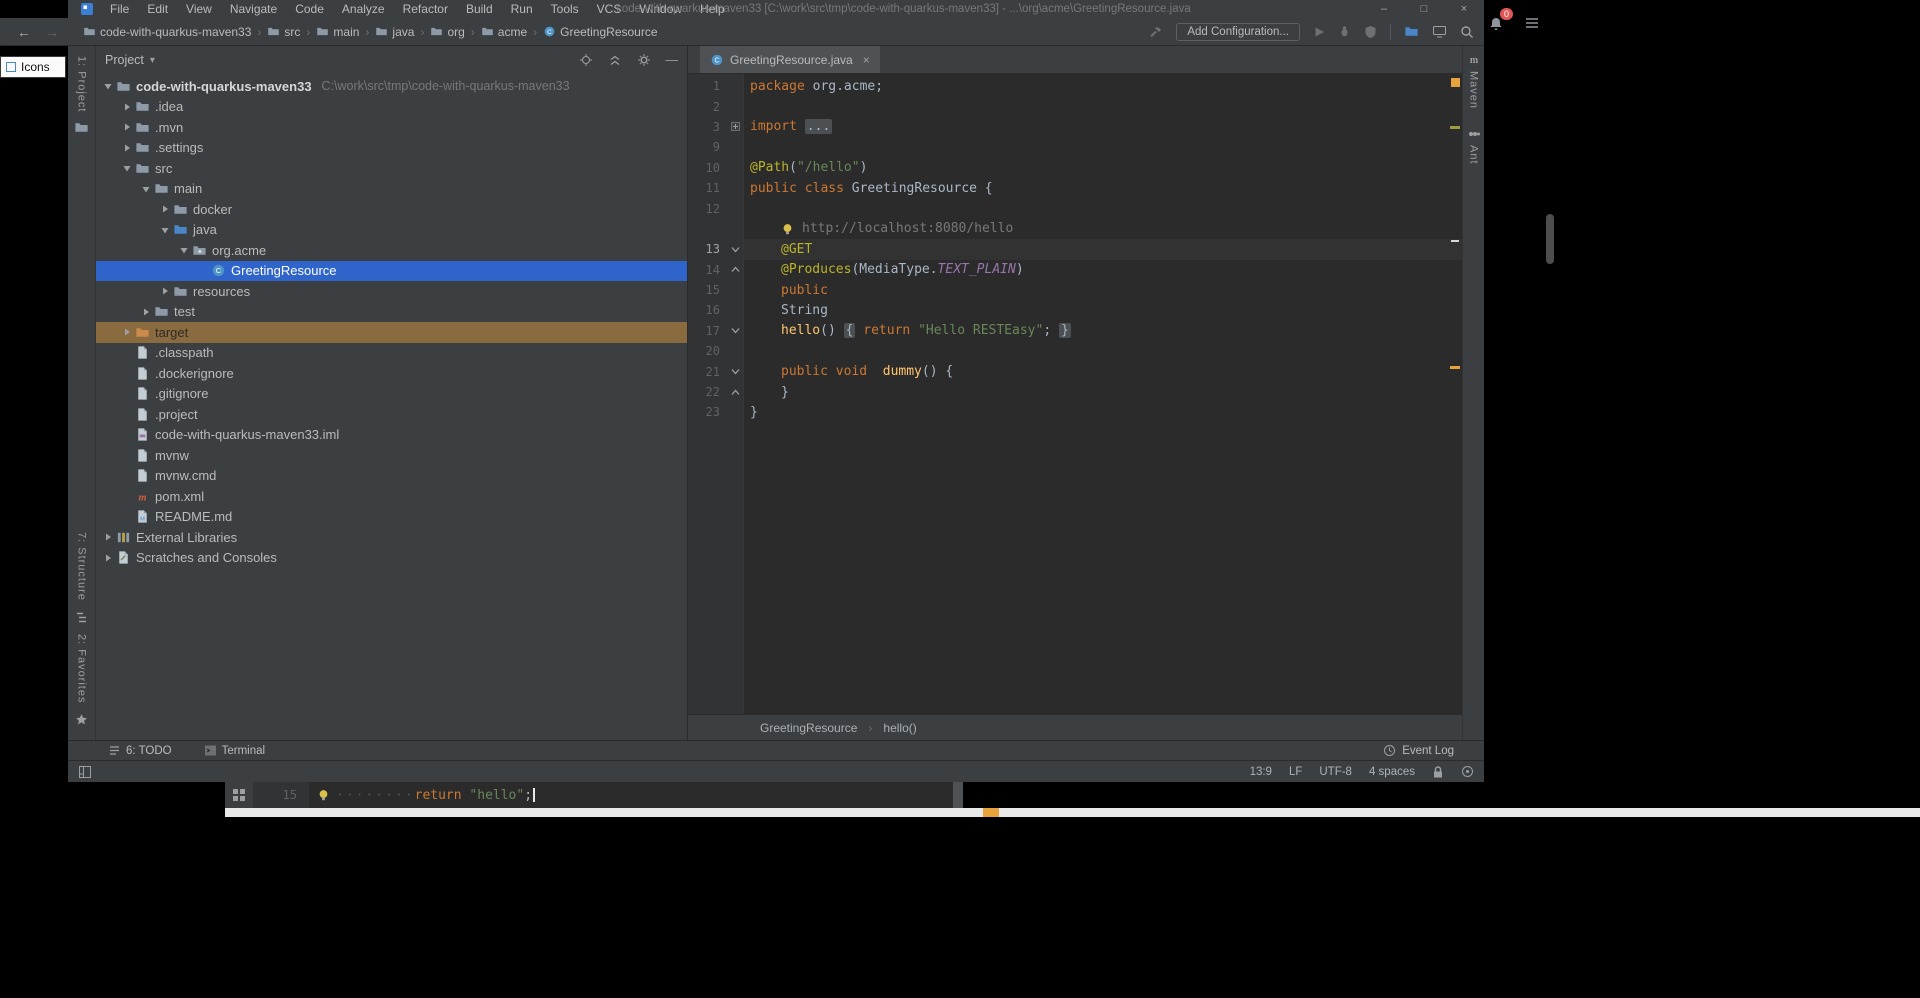  I want to click on hamburger-menu-icon, so click(1532, 23).